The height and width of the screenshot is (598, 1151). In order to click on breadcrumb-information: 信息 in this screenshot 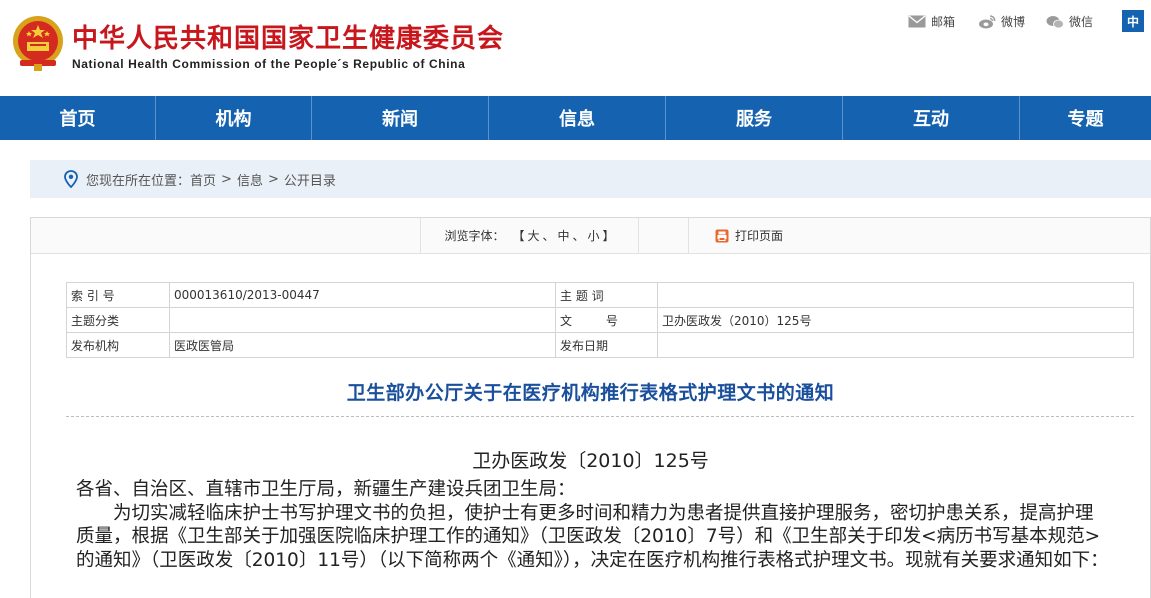, I will do `click(250, 179)`.